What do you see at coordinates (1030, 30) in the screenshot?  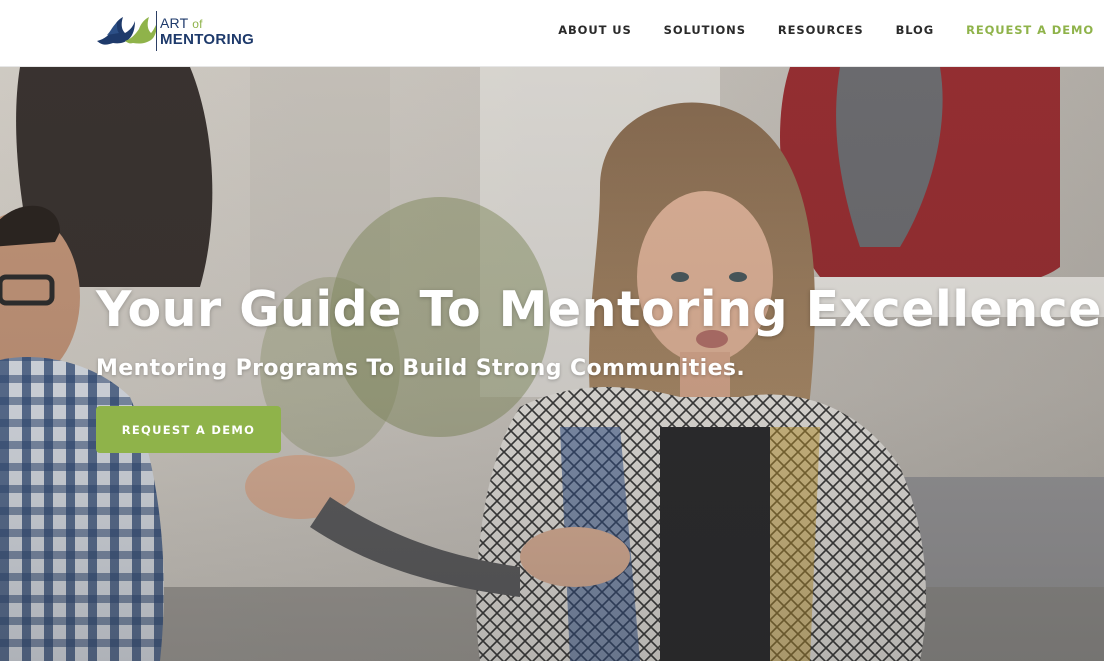 I see `nav-request-demo-link: REQUEST A DEMO` at bounding box center [1030, 30].